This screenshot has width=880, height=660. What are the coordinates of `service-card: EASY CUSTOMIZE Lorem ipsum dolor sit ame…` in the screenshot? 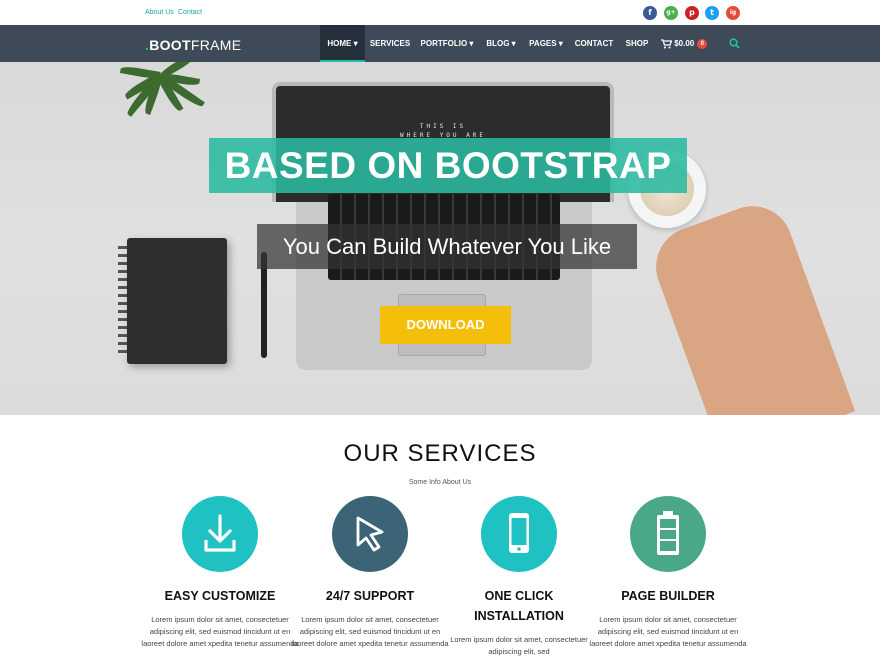 It's located at (220, 573).